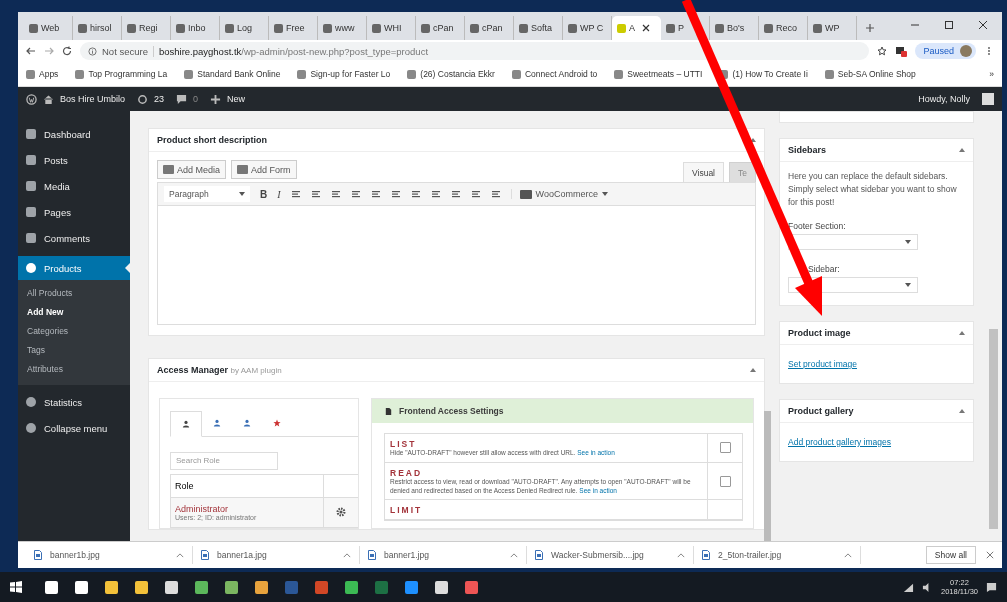  Describe the element at coordinates (74, 402) in the screenshot. I see `menu-item: Statistics` at that location.